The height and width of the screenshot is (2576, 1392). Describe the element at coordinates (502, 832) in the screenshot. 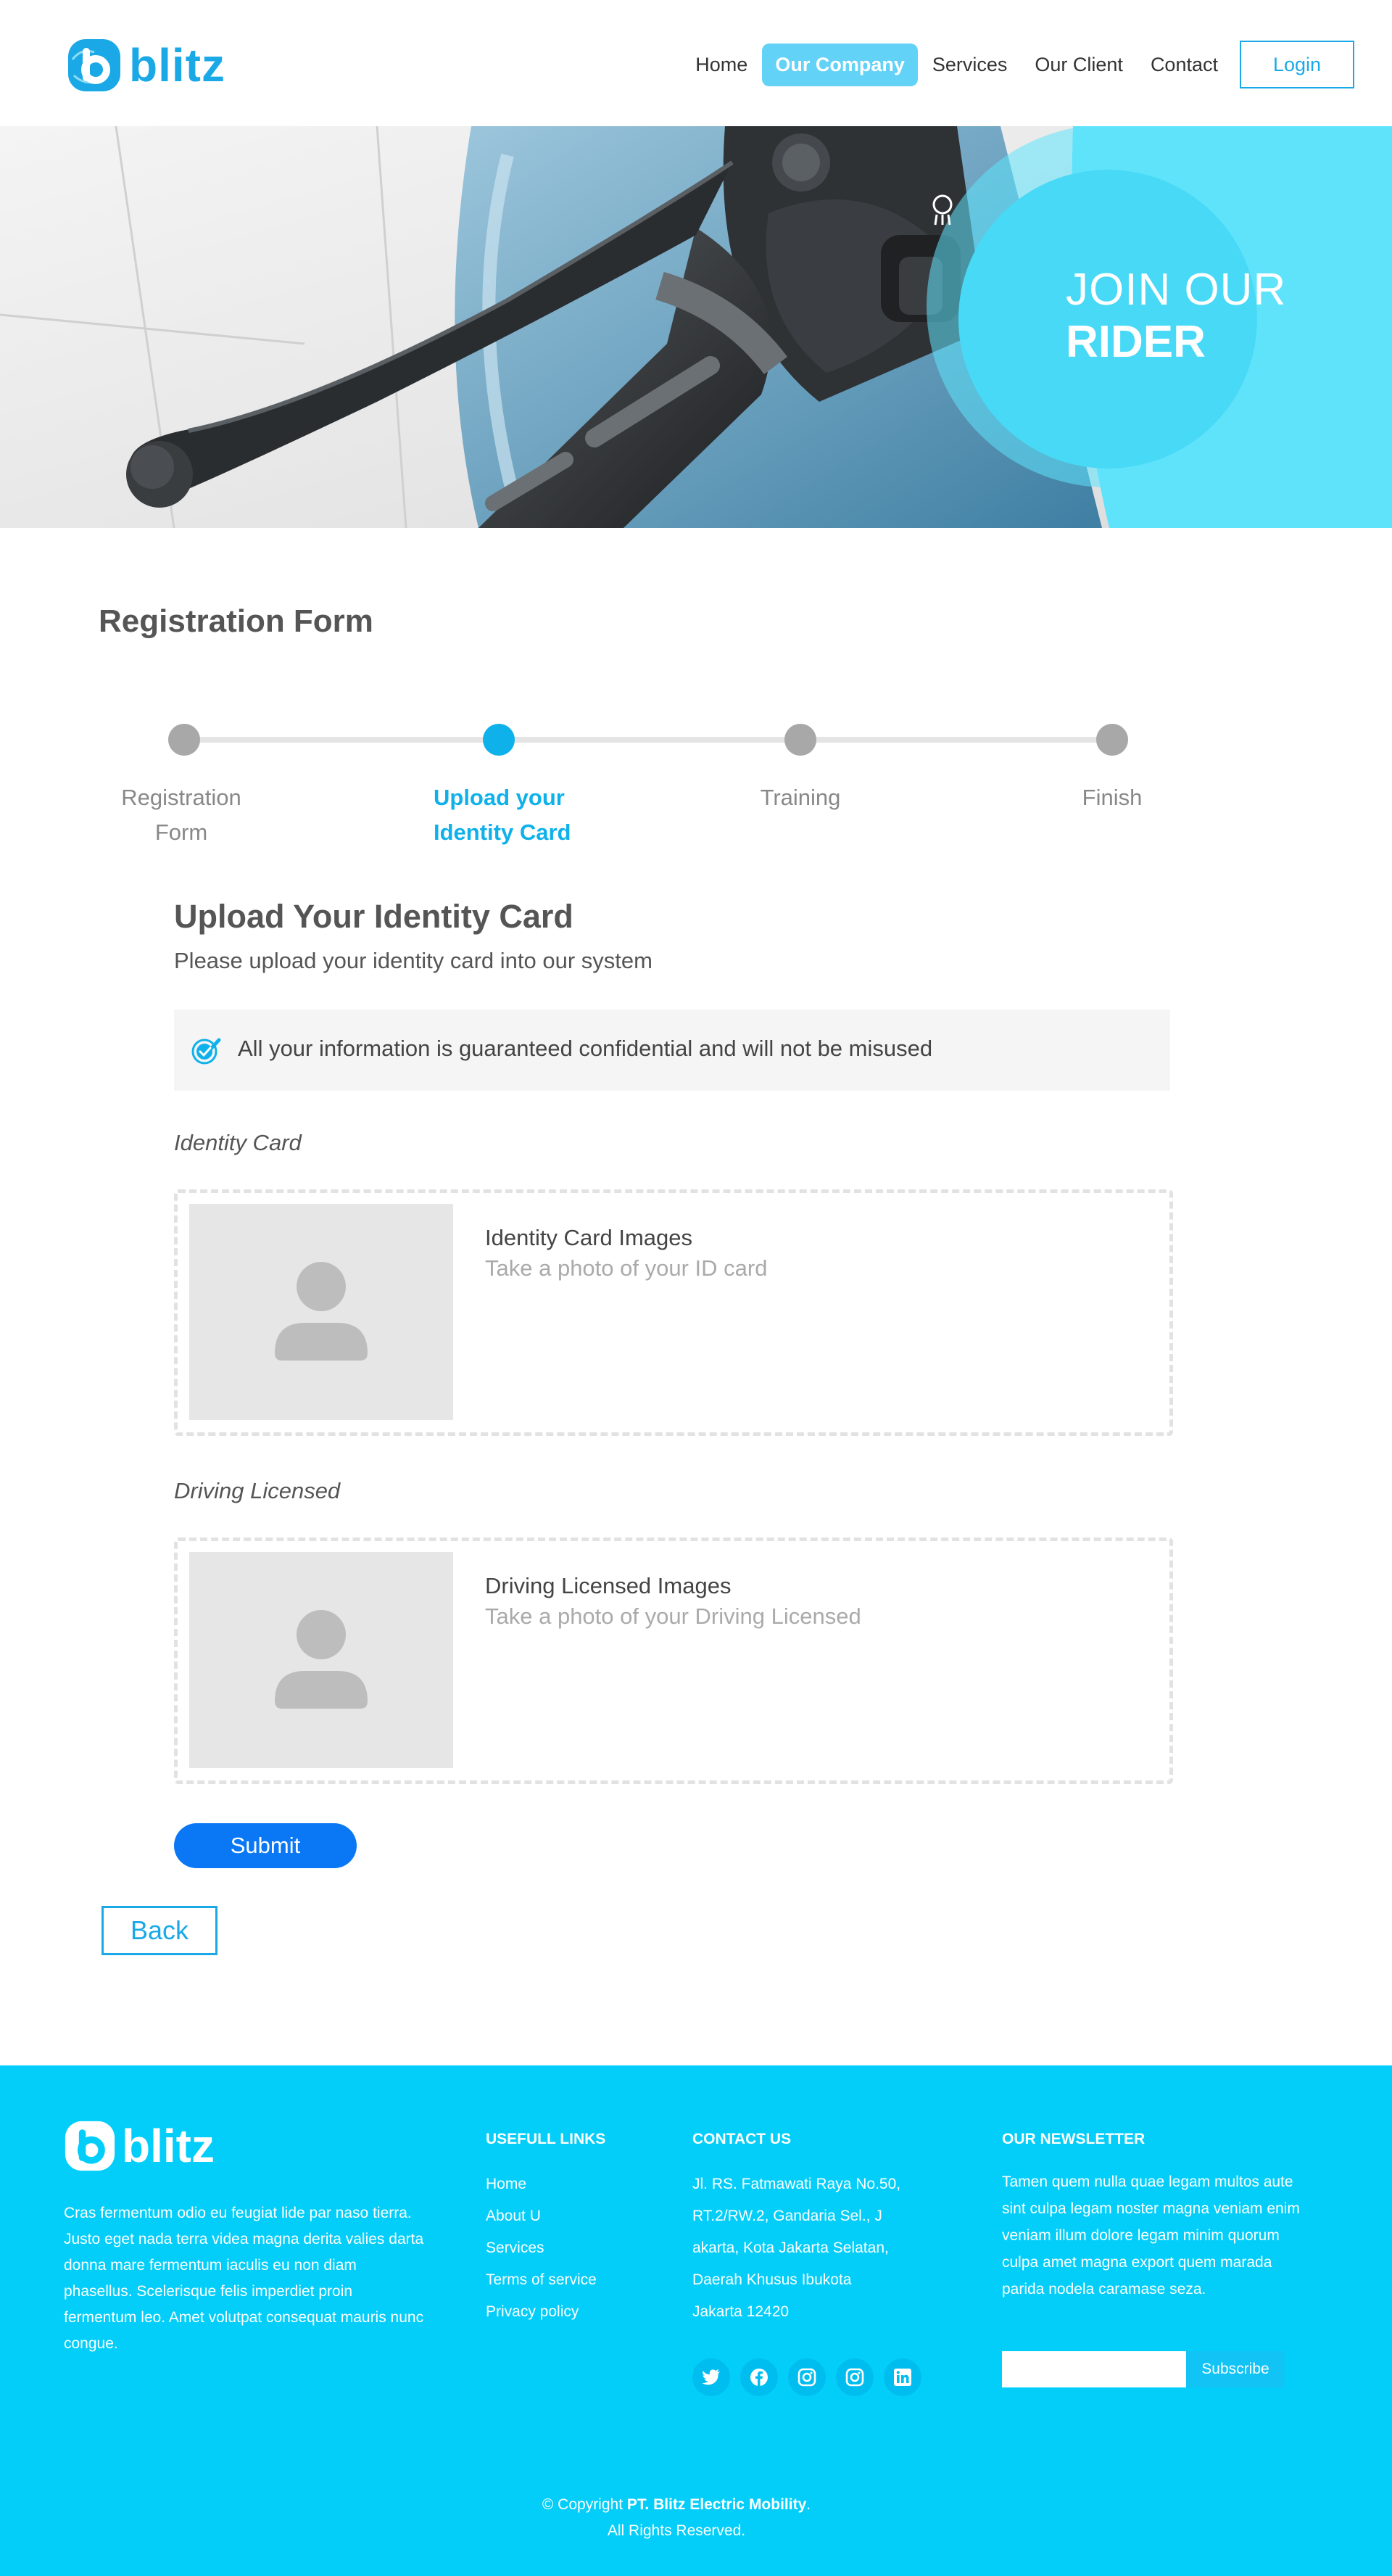

I see `step-2-label-line2: Identity Card` at that location.